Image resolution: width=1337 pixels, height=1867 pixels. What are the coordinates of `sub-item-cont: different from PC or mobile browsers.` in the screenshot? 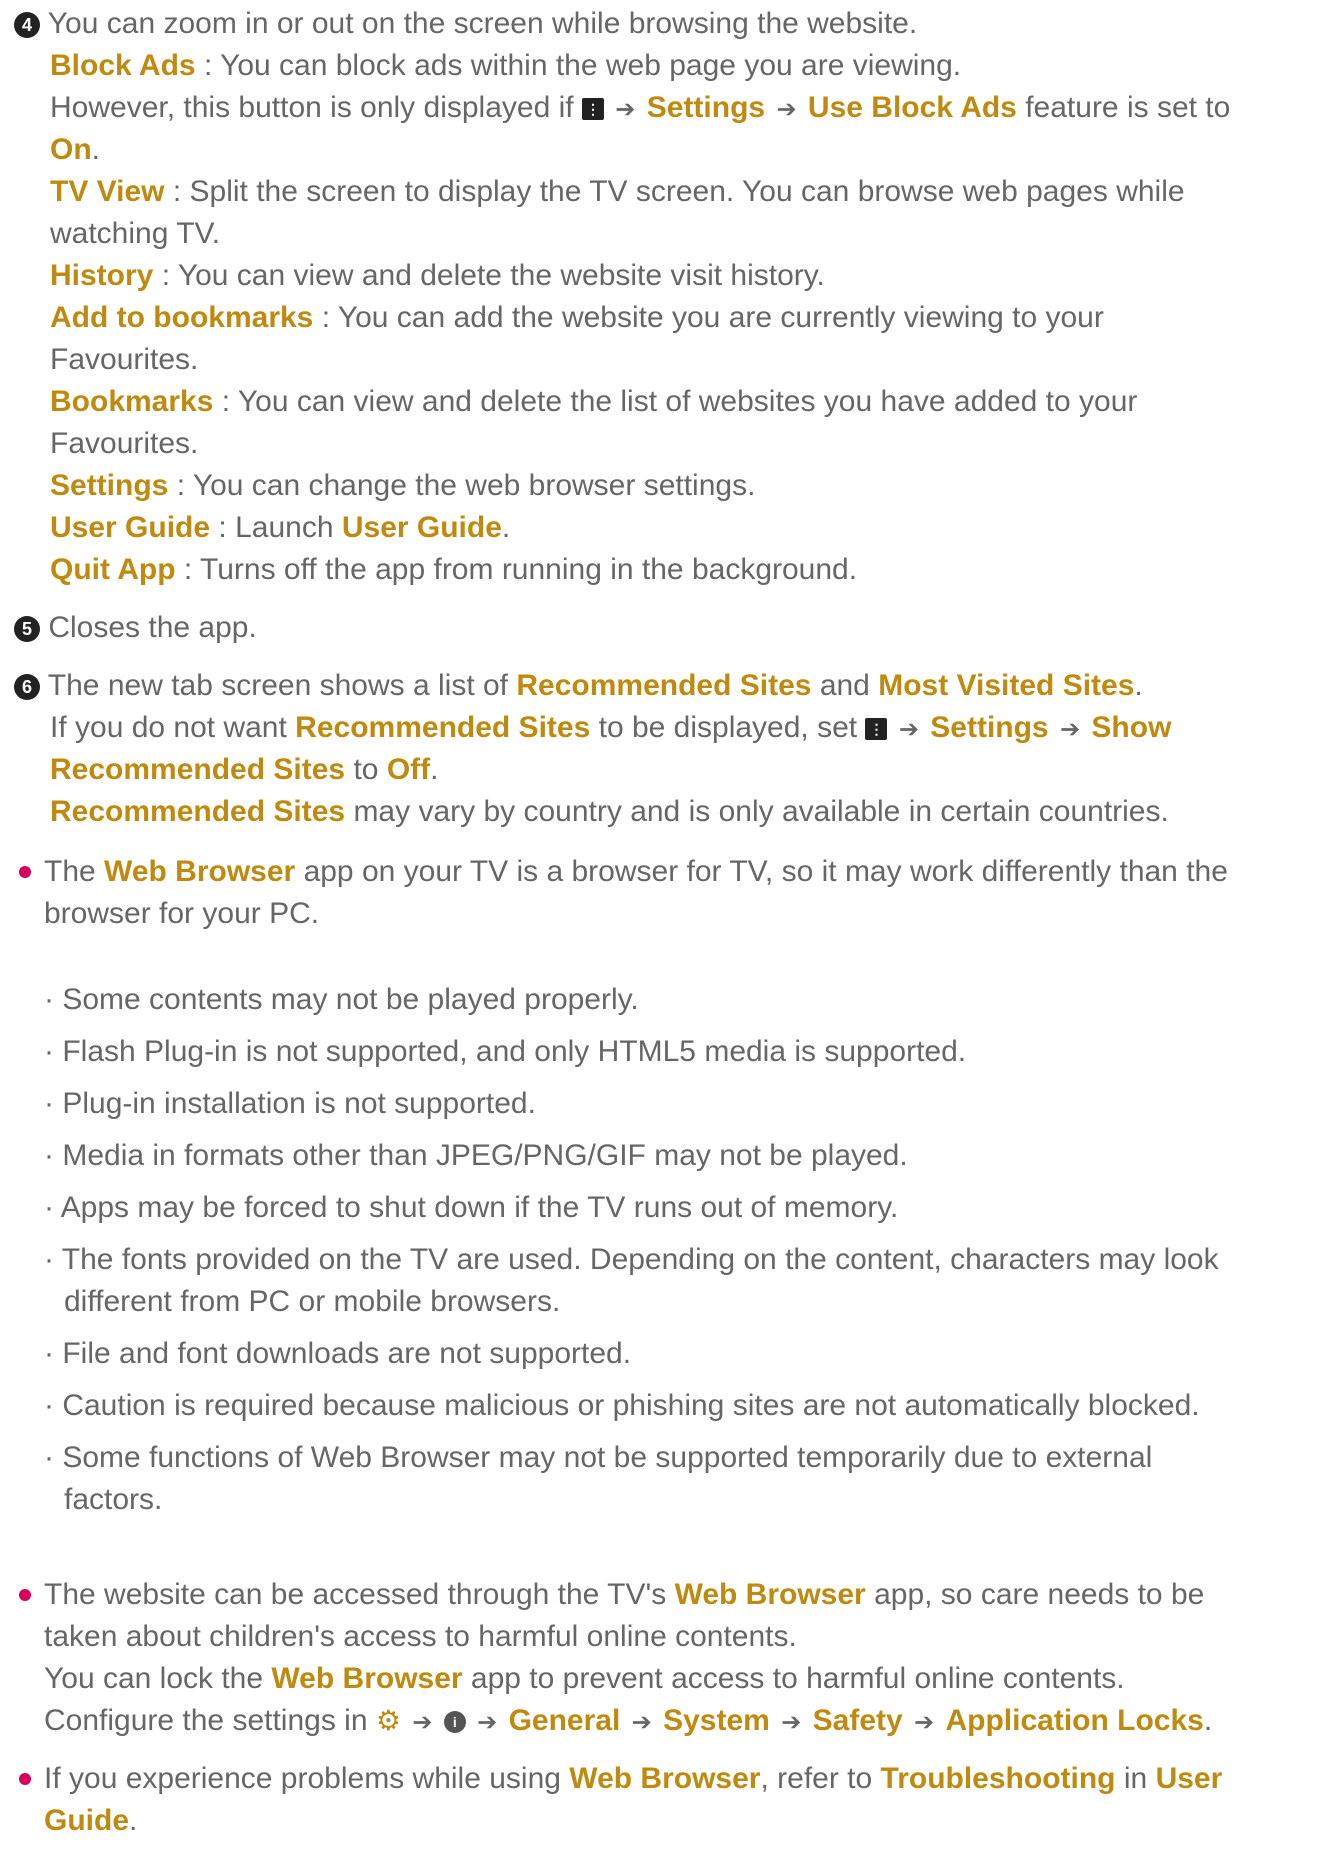 It's located at (312, 1302).